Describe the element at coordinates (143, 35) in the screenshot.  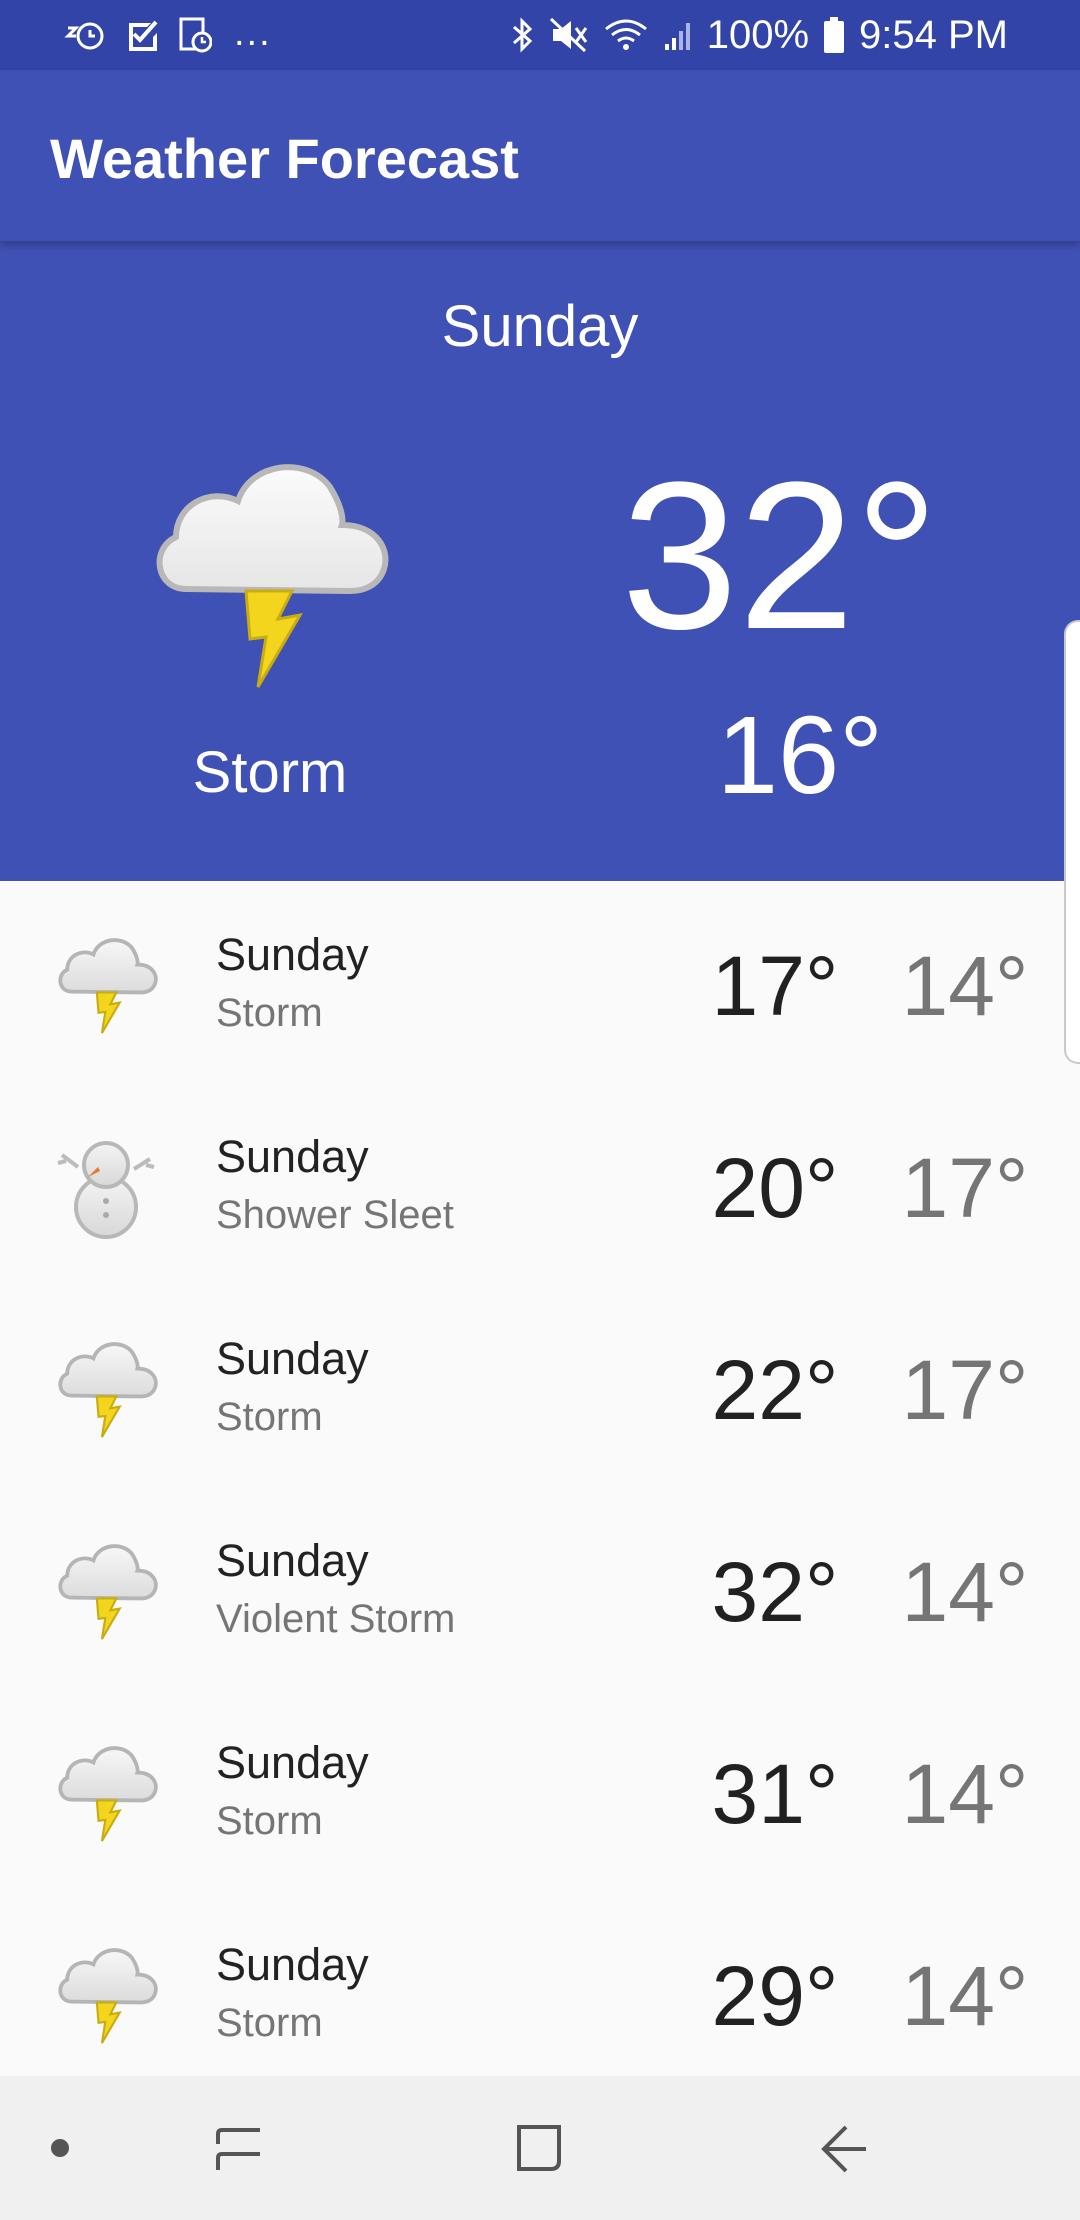
I see `checkbox-icon` at that location.